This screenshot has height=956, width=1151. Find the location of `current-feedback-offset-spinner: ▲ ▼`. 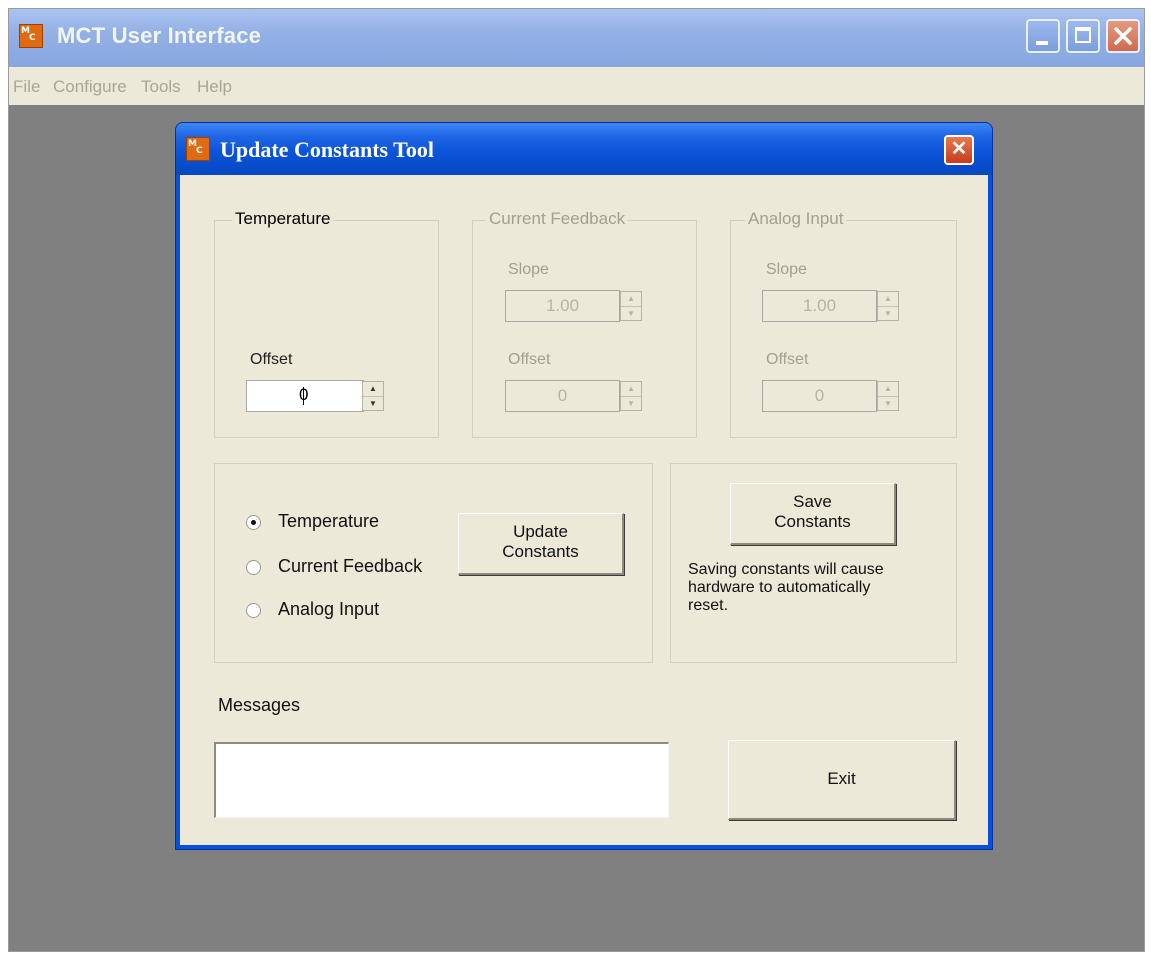

current-feedback-offset-spinner: ▲ ▼ is located at coordinates (631, 396).